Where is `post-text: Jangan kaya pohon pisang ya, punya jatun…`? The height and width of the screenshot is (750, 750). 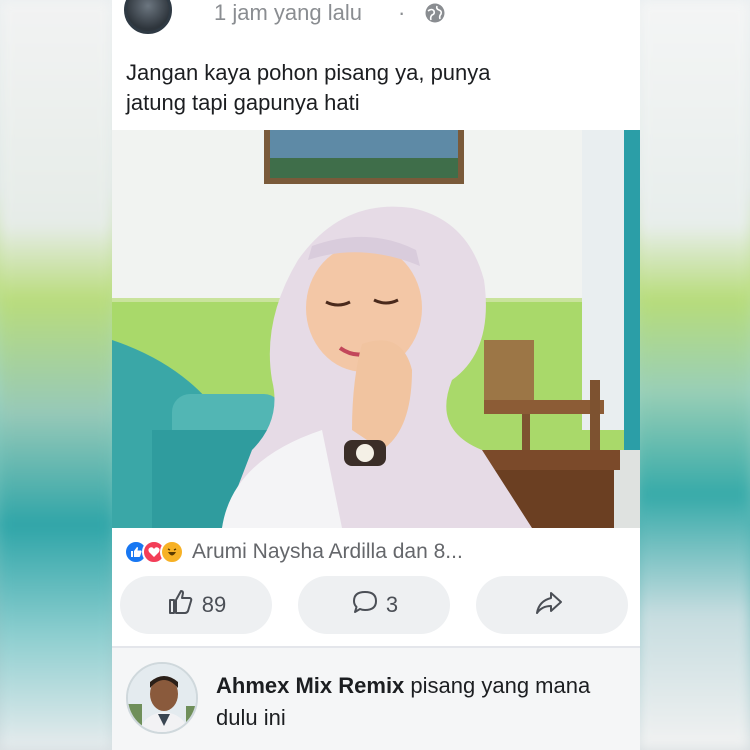 post-text: Jangan kaya pohon pisang ya, punya jatun… is located at coordinates (361, 88).